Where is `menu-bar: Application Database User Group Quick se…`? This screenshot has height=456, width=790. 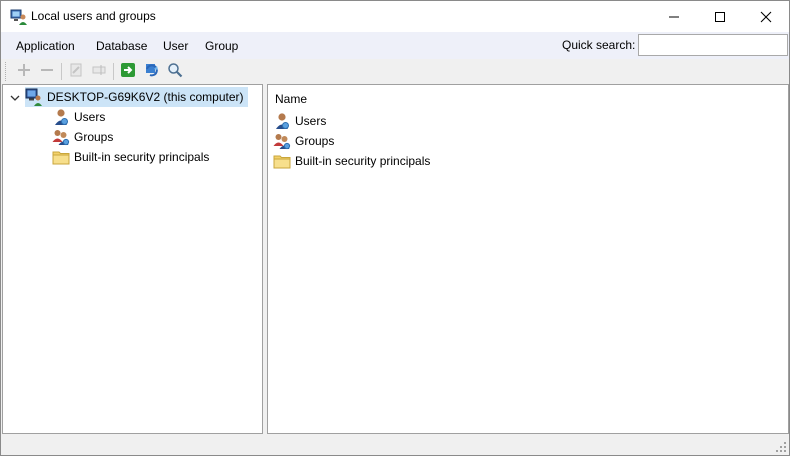
menu-bar: Application Database User Group Quick se… is located at coordinates (395, 45).